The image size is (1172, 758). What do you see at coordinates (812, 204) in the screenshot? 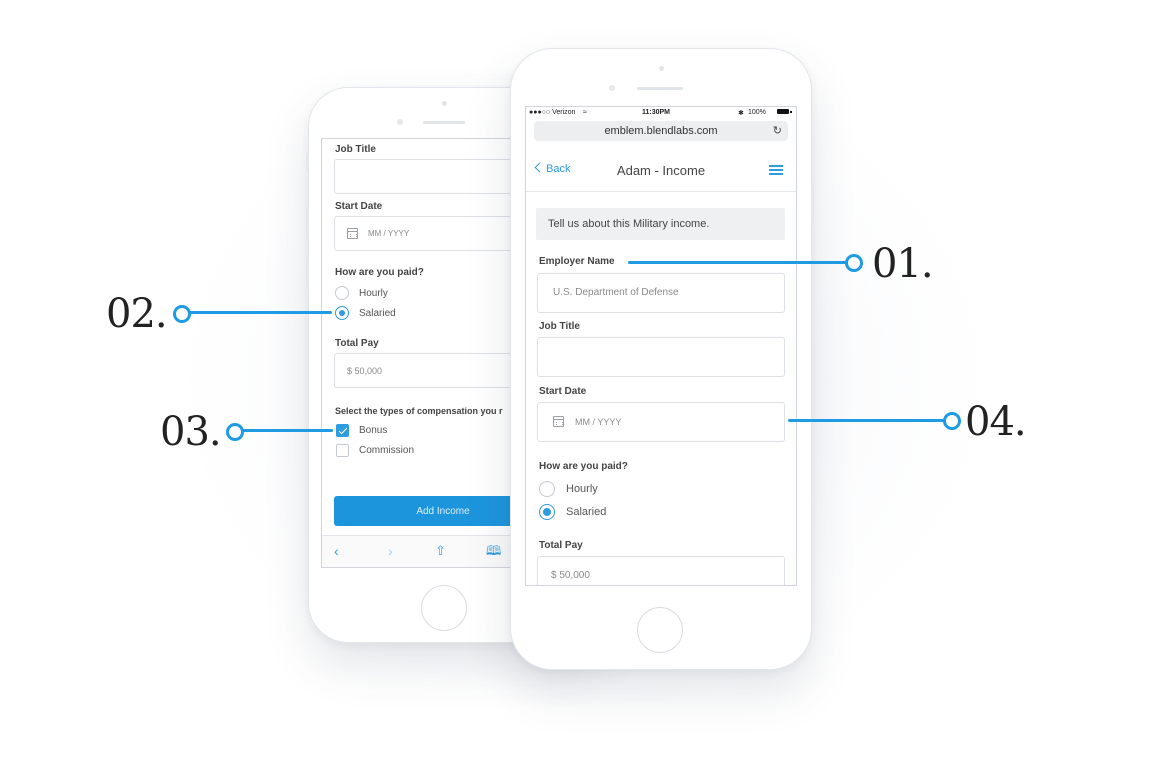
I see `power-button` at bounding box center [812, 204].